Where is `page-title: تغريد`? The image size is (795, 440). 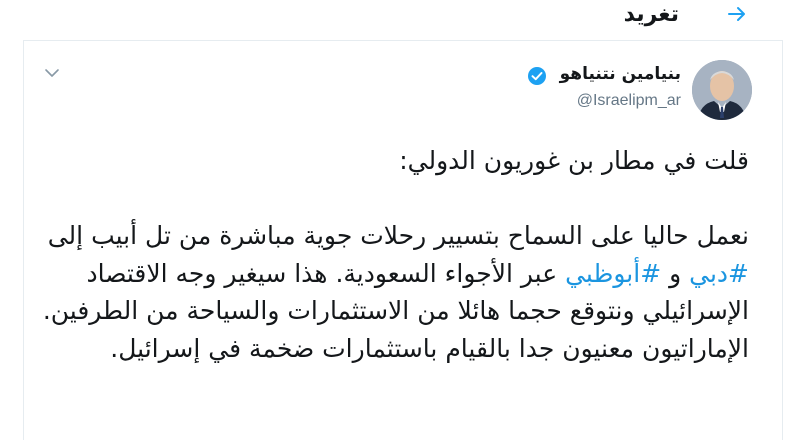 page-title: تغريد is located at coordinates (651, 14).